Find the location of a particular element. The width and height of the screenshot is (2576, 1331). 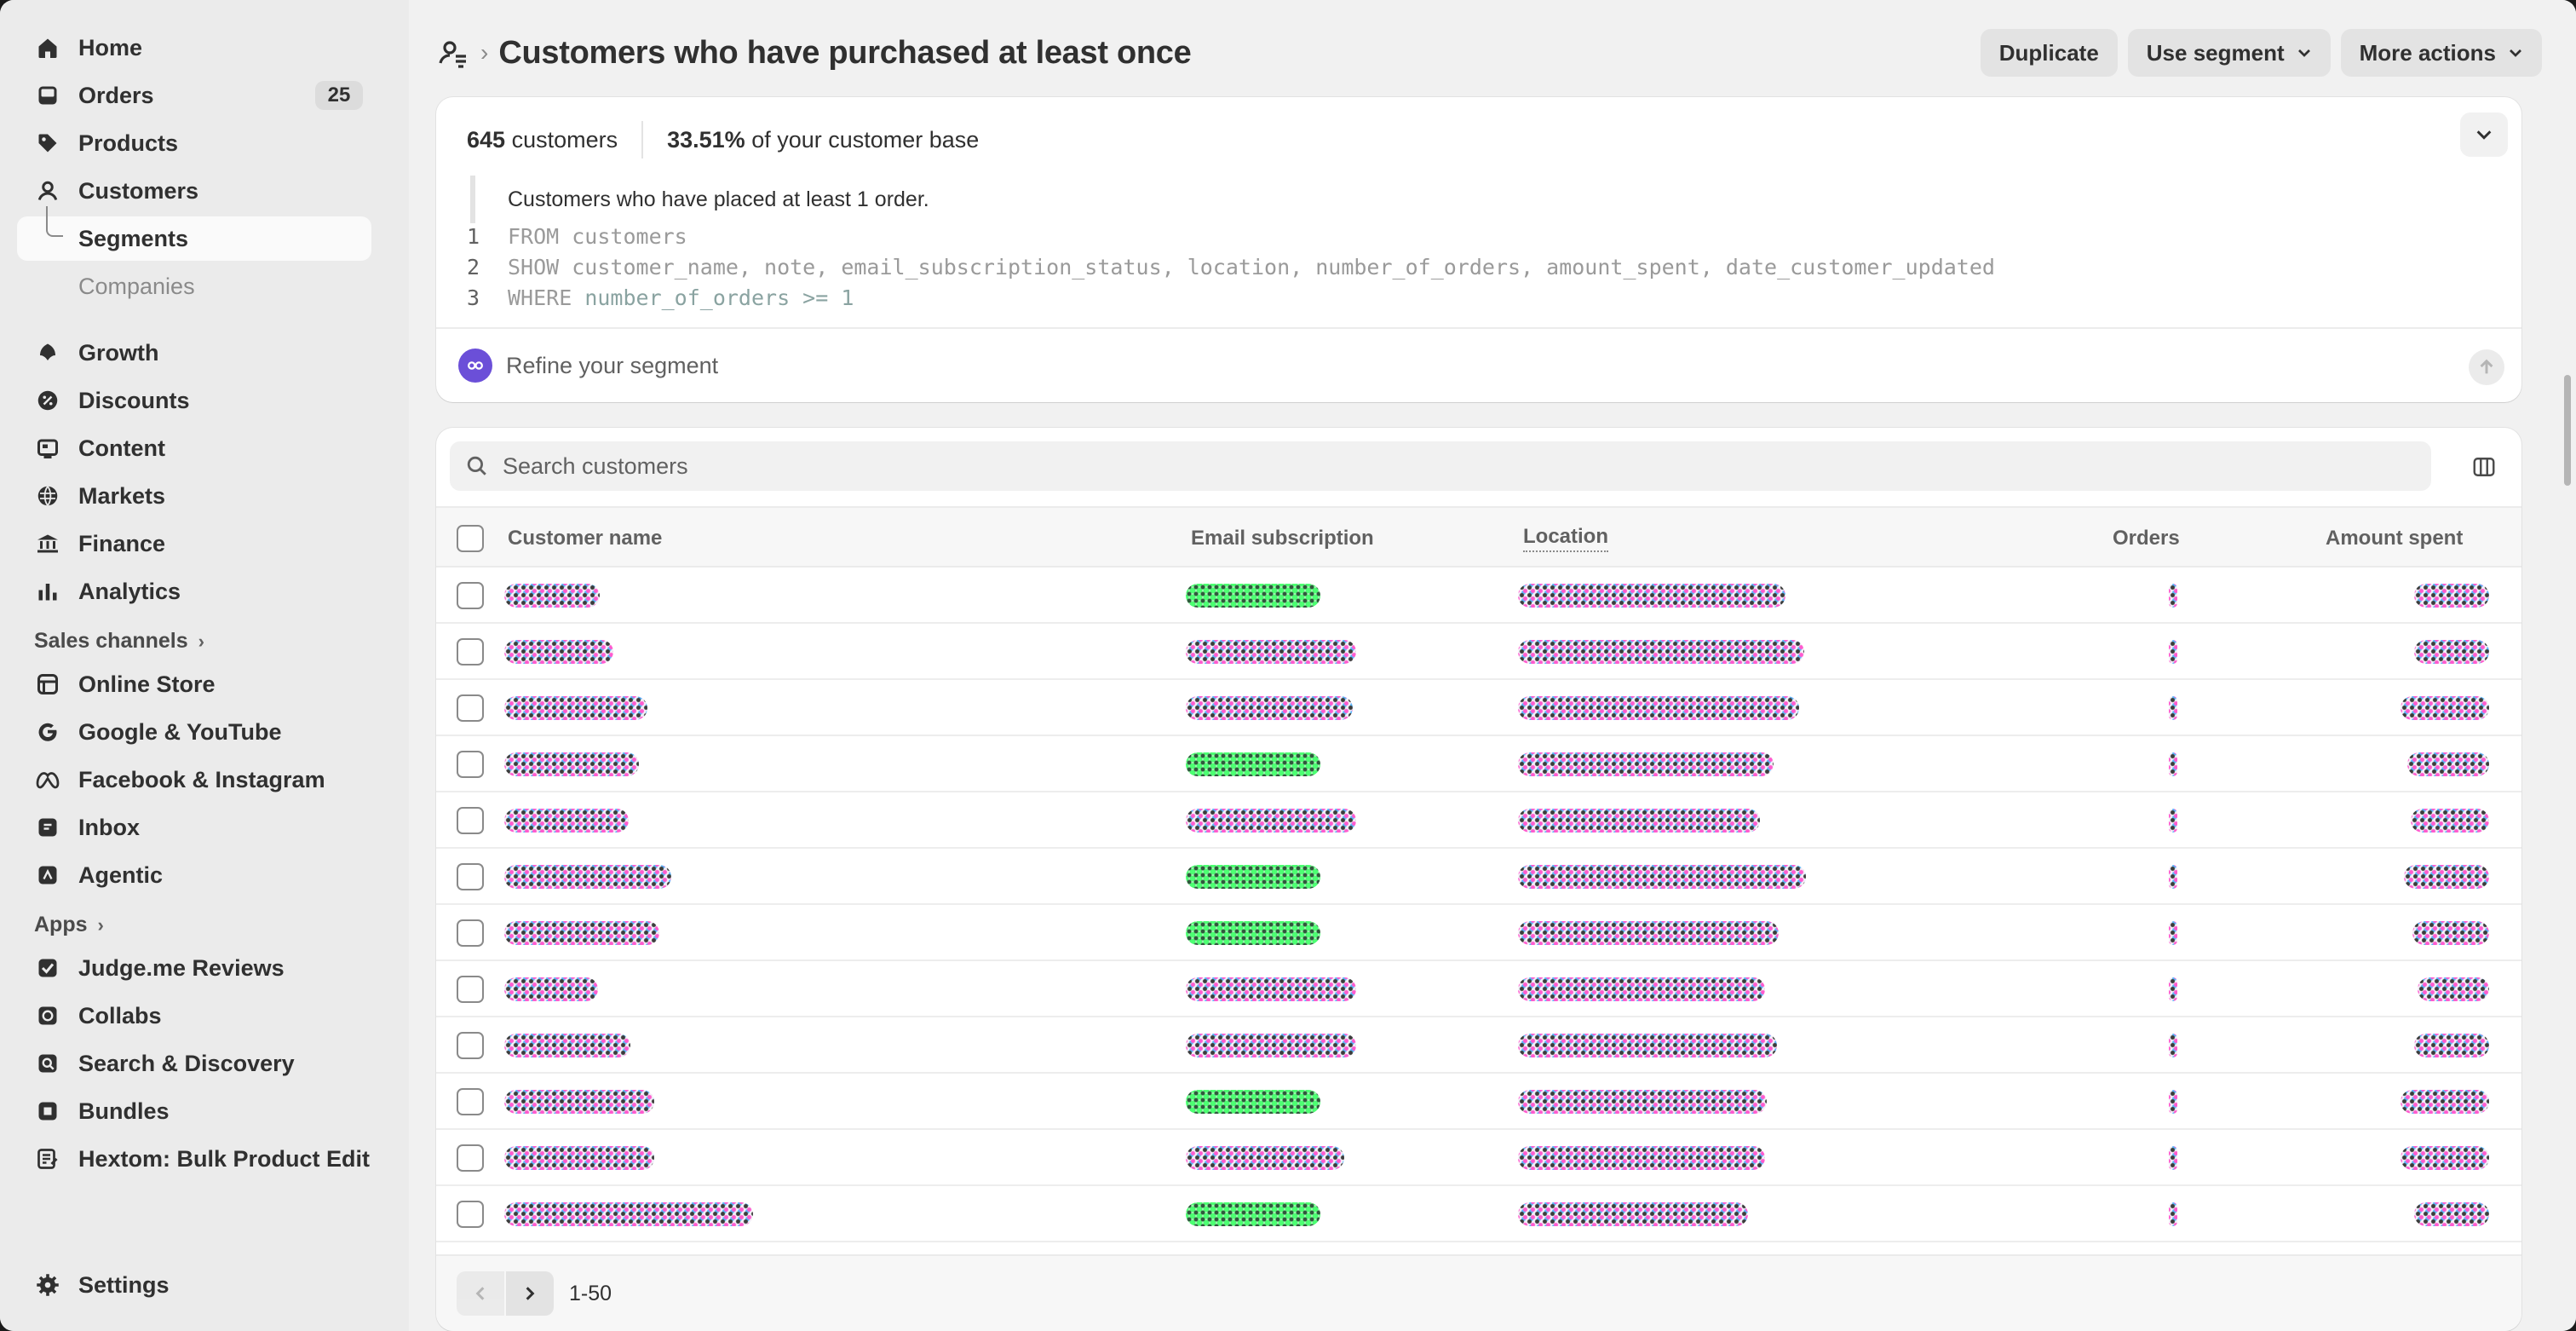

sidebar-item-content: Content is located at coordinates (194, 448).